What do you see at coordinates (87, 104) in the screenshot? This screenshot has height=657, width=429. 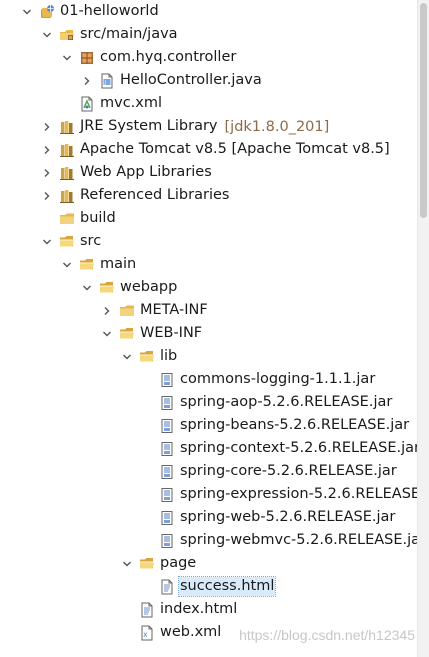 I see `spring-xml-icon` at bounding box center [87, 104].